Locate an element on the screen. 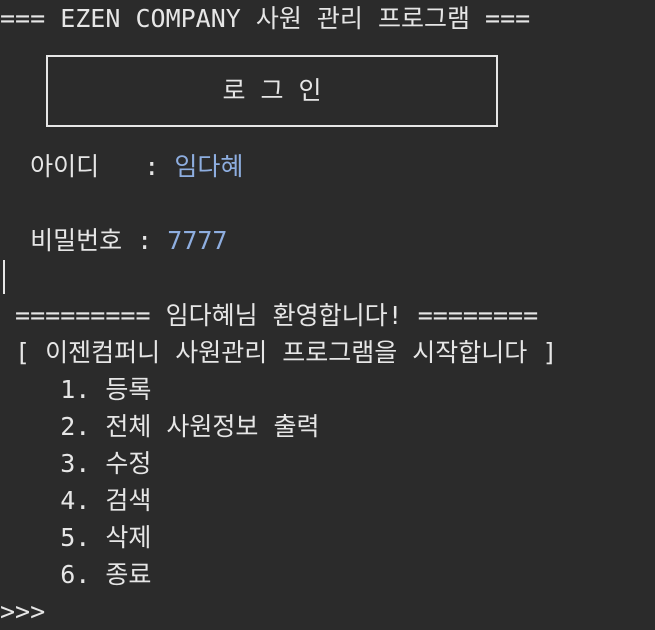 The height and width of the screenshot is (630, 655). menu-item-search: 4. 검색 is located at coordinates (76, 500).